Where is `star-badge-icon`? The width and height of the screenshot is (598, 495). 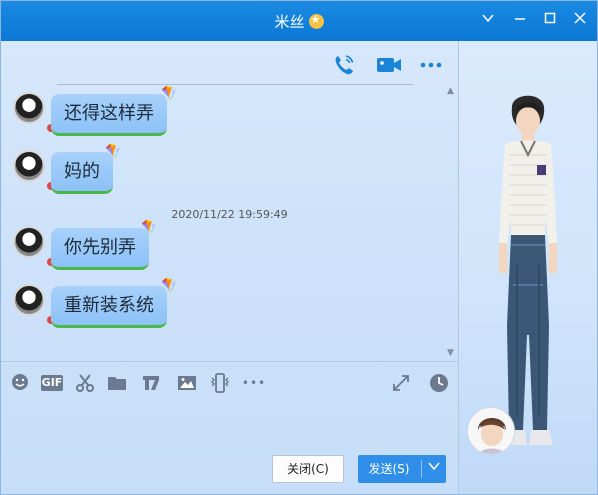 star-badge-icon is located at coordinates (316, 21).